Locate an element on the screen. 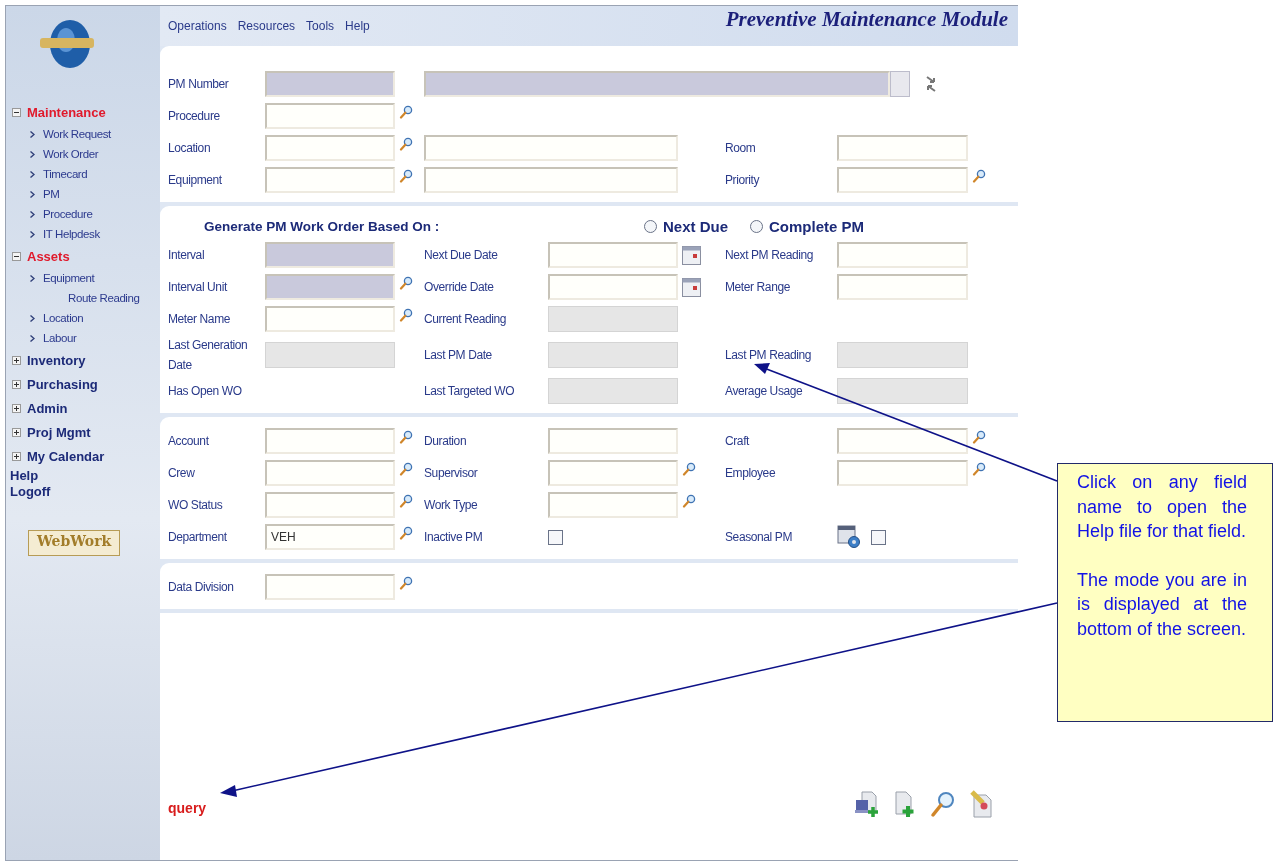 This screenshot has height=863, width=1273. field-label: Last PM Reading is located at coordinates (781, 355).